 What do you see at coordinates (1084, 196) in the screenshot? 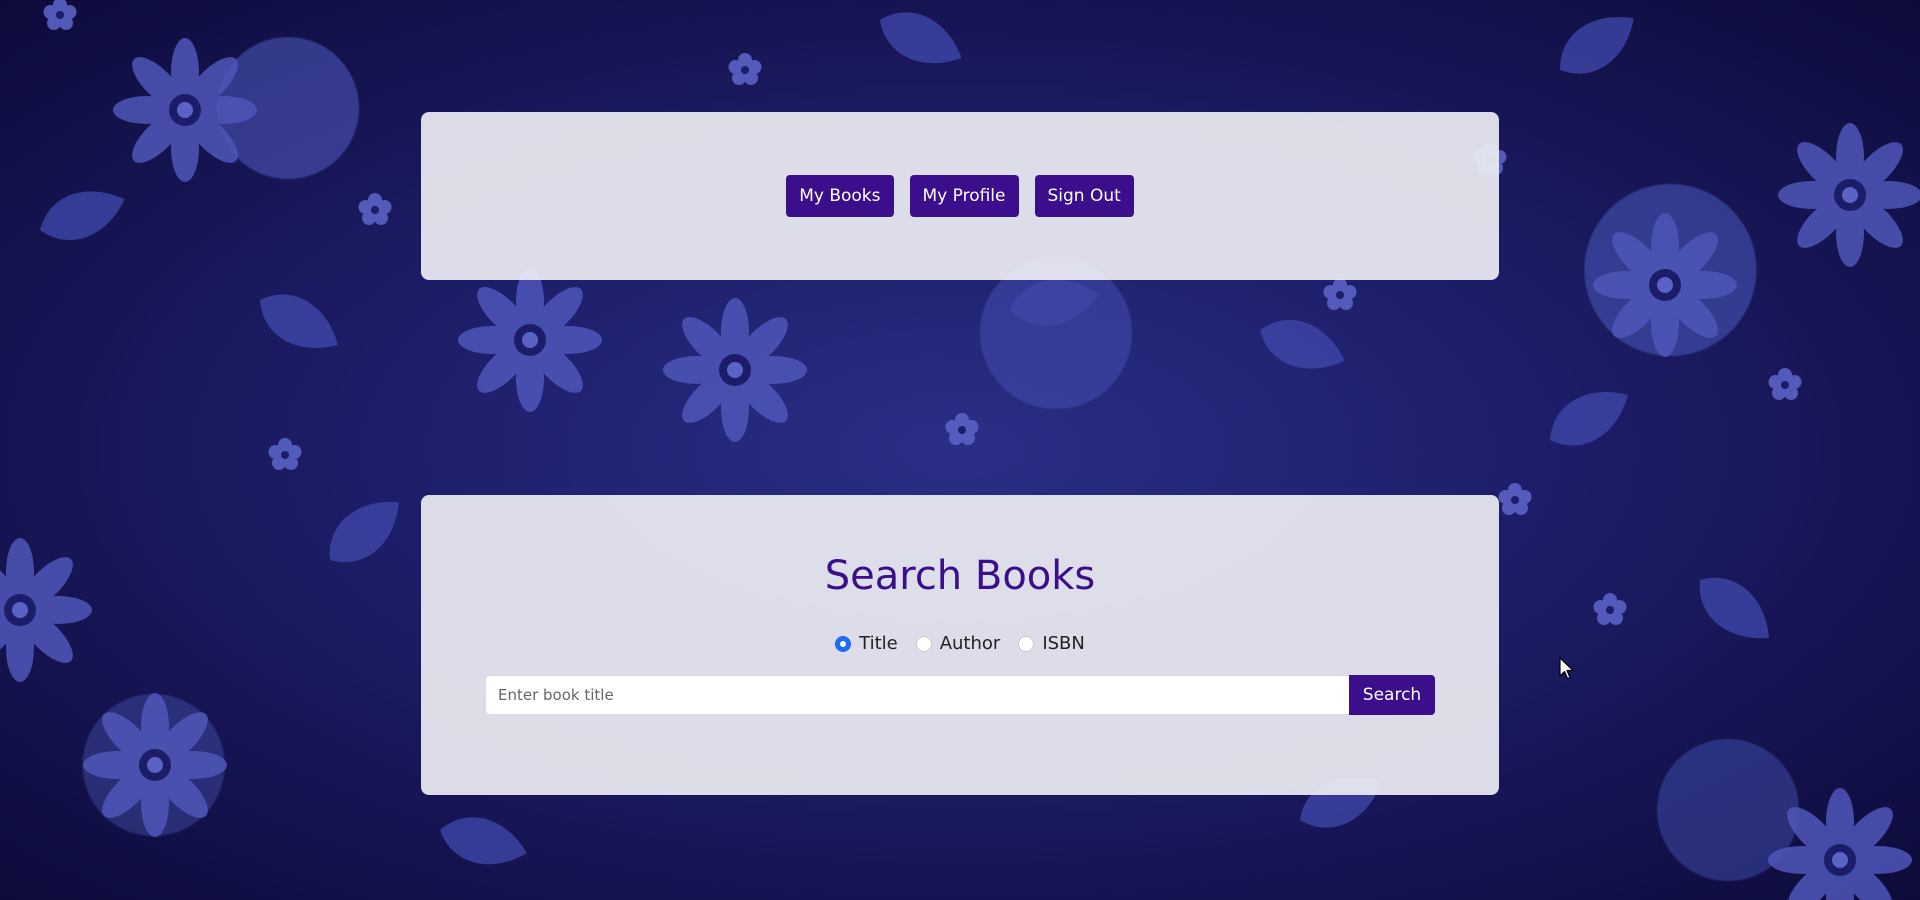
I see `sign-out-button: Sign Out` at bounding box center [1084, 196].